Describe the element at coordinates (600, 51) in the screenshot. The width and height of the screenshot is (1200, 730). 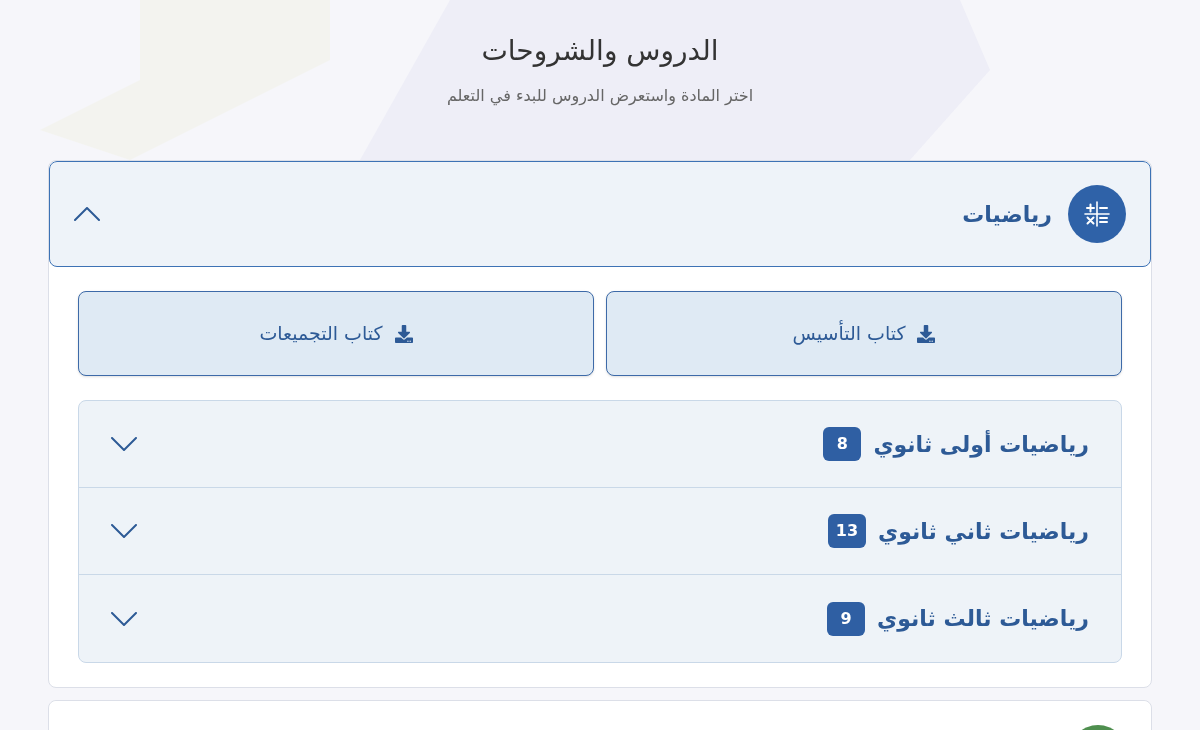
I see `page-title: الدروس والشروحات` at that location.